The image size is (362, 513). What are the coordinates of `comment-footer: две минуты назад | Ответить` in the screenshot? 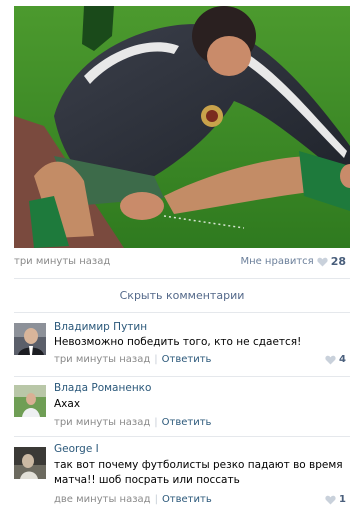 It's located at (133, 499).